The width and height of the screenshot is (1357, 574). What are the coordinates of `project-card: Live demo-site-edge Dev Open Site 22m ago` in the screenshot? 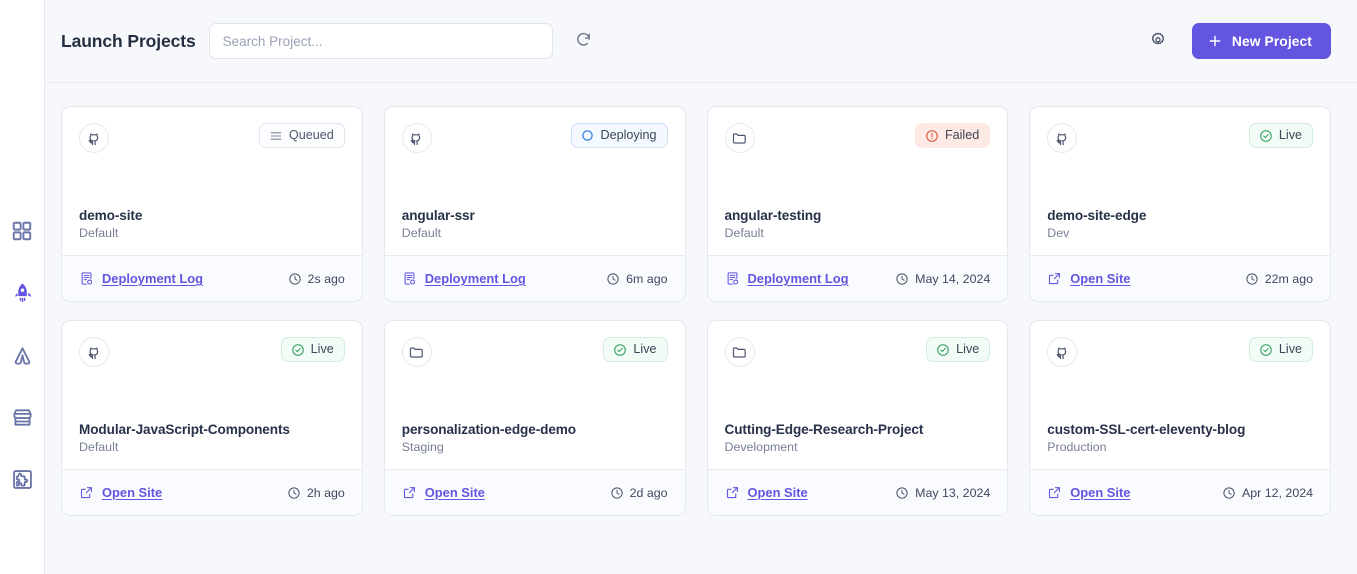 It's located at (1180, 204).